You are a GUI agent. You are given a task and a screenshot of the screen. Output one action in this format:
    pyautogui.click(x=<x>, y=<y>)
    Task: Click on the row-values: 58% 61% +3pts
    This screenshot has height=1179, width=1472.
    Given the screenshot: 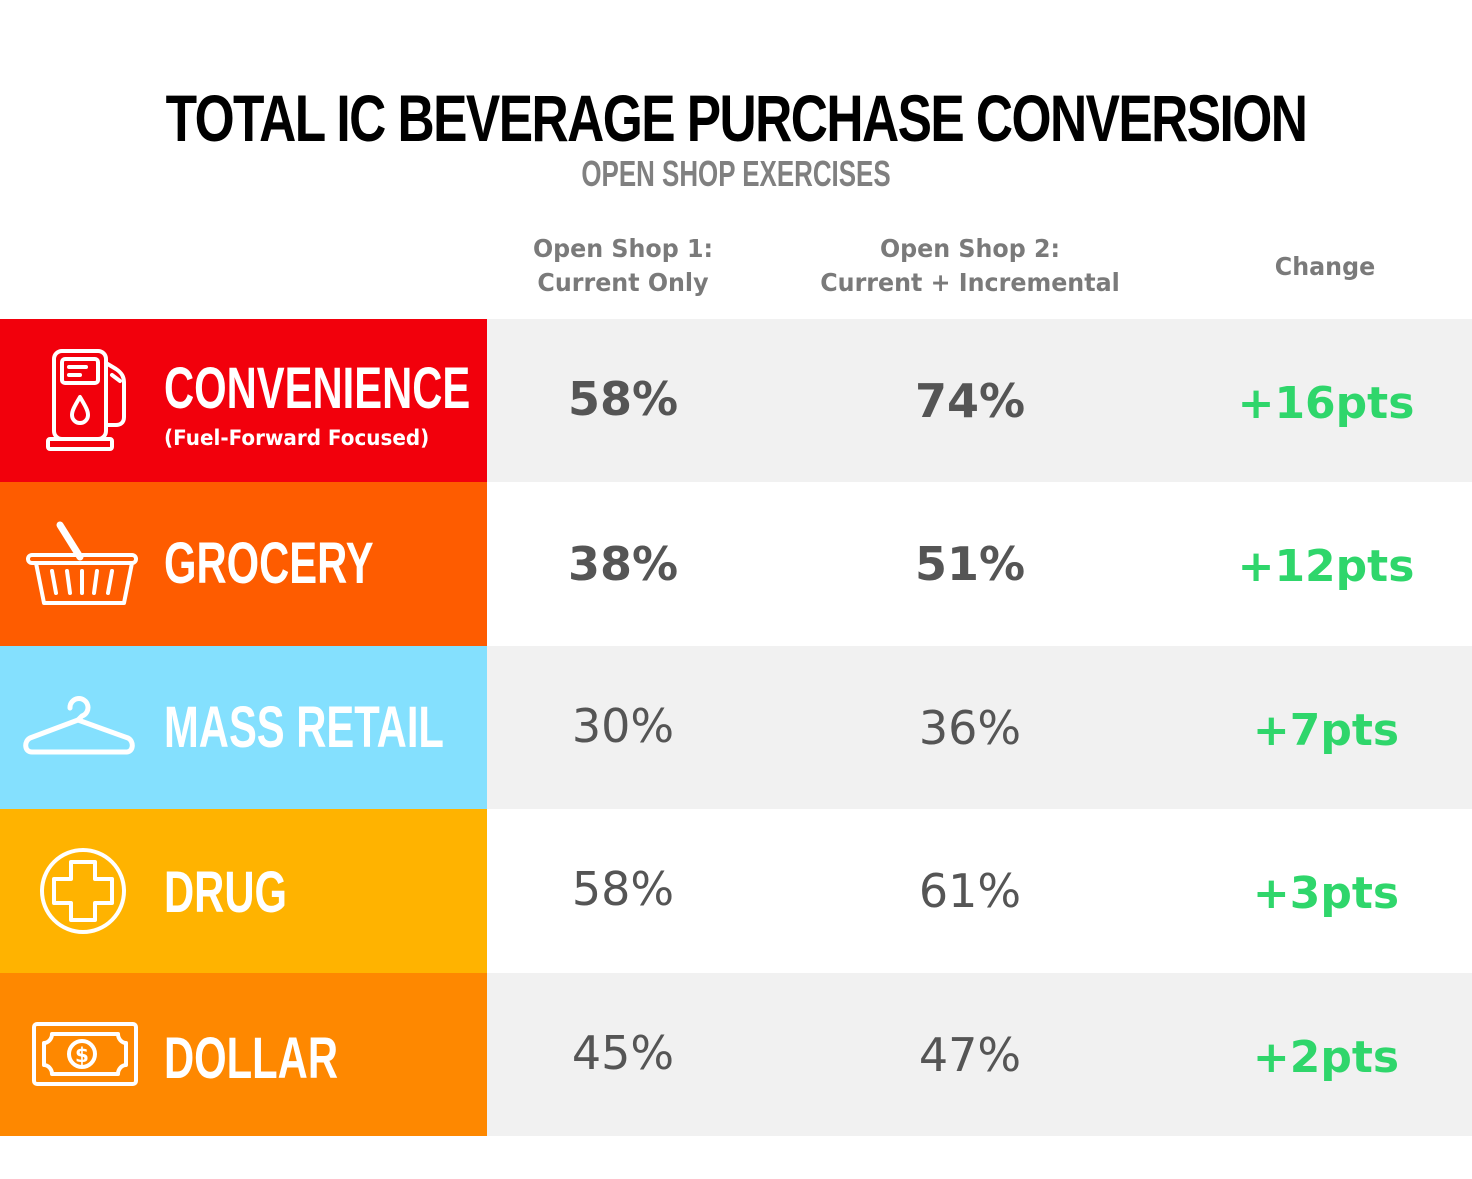 What is the action you would take?
    pyautogui.click(x=979, y=891)
    